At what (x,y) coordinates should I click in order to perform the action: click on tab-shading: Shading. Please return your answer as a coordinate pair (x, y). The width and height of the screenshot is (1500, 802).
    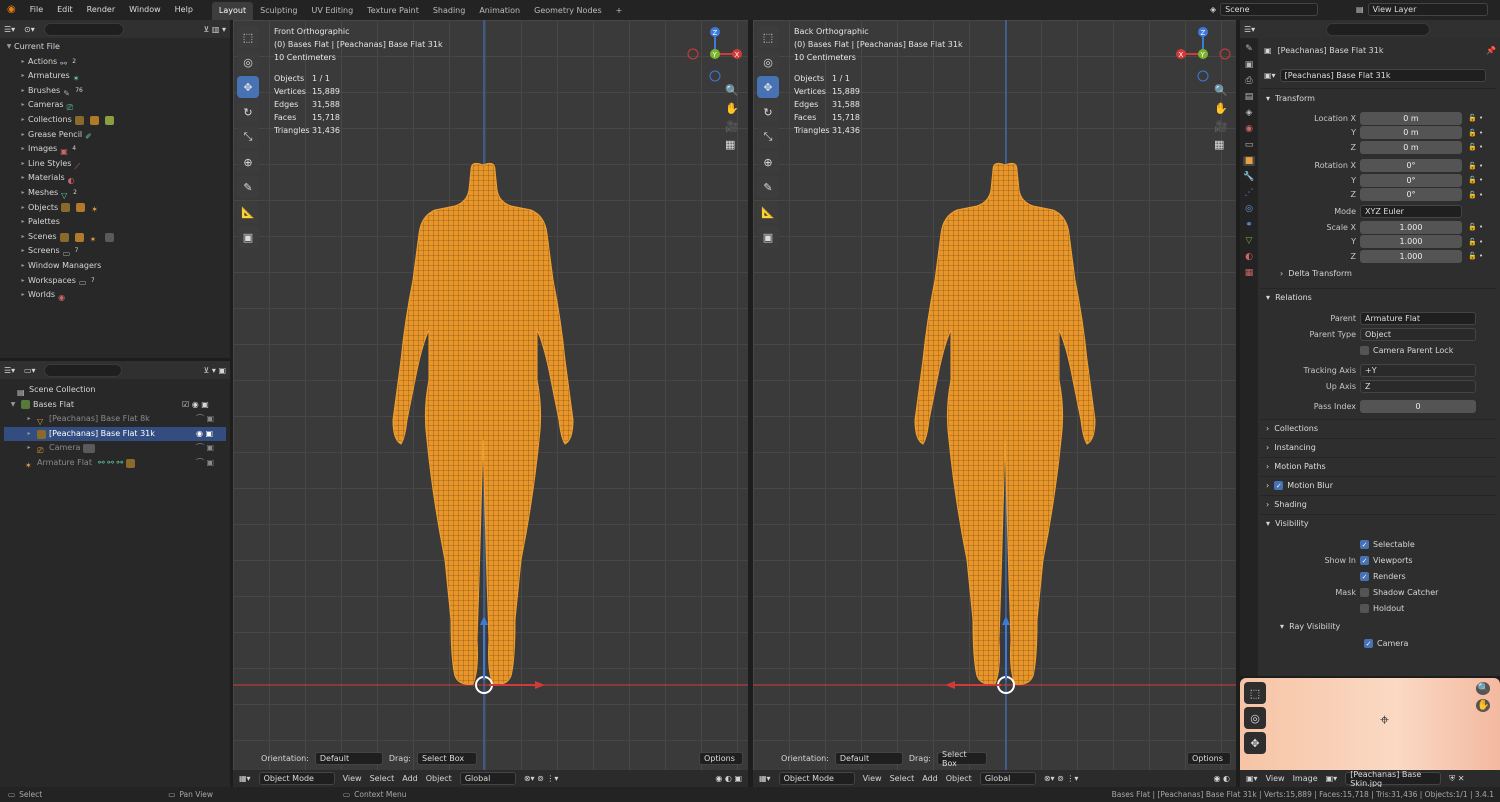
    Looking at the image, I should click on (449, 11).